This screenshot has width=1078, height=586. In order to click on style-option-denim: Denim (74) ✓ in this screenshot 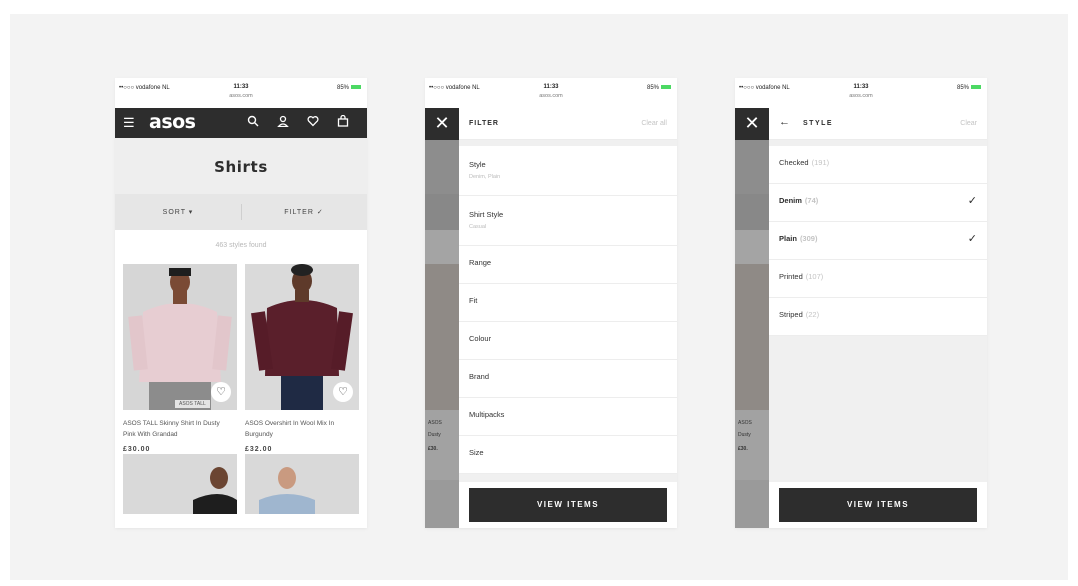, I will do `click(878, 203)`.